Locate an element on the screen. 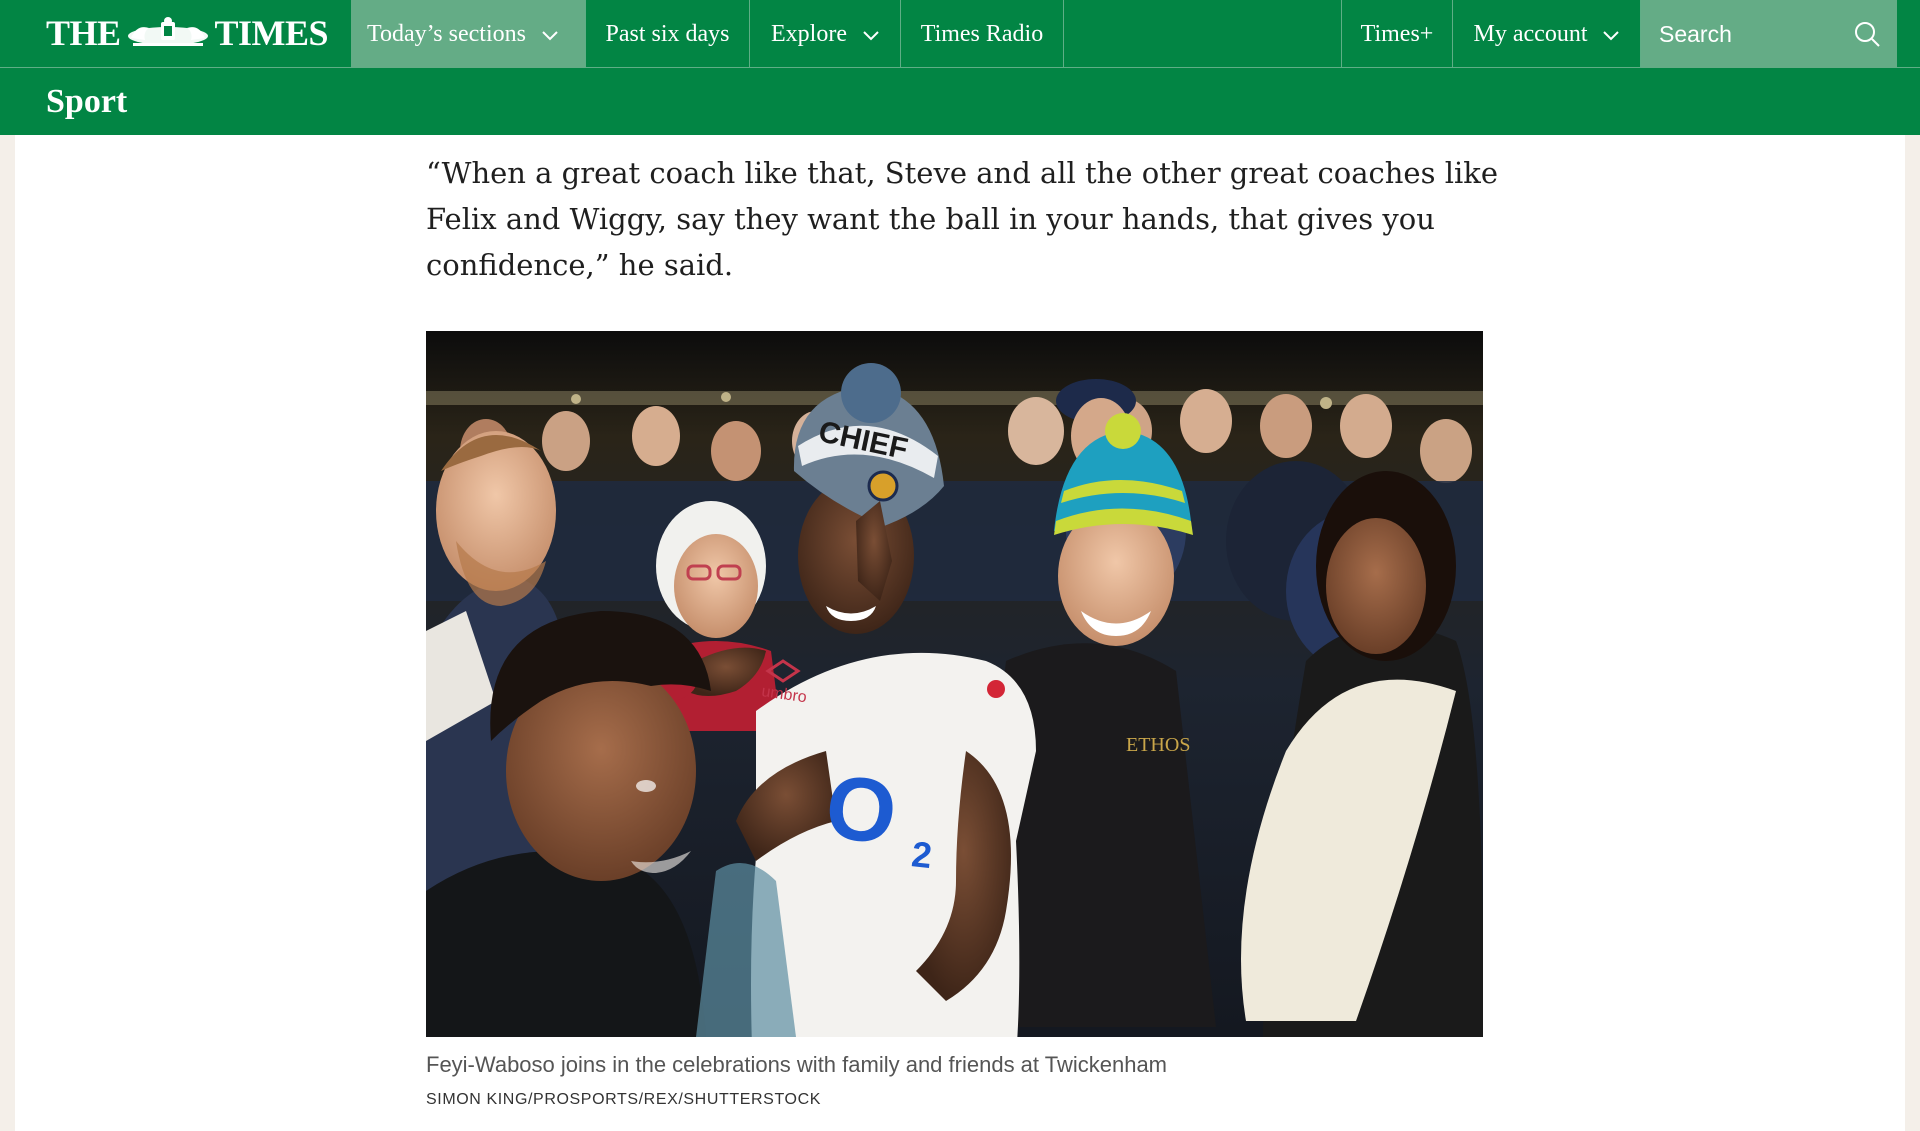  times-logo: THE TIMES is located at coordinates (187, 33).